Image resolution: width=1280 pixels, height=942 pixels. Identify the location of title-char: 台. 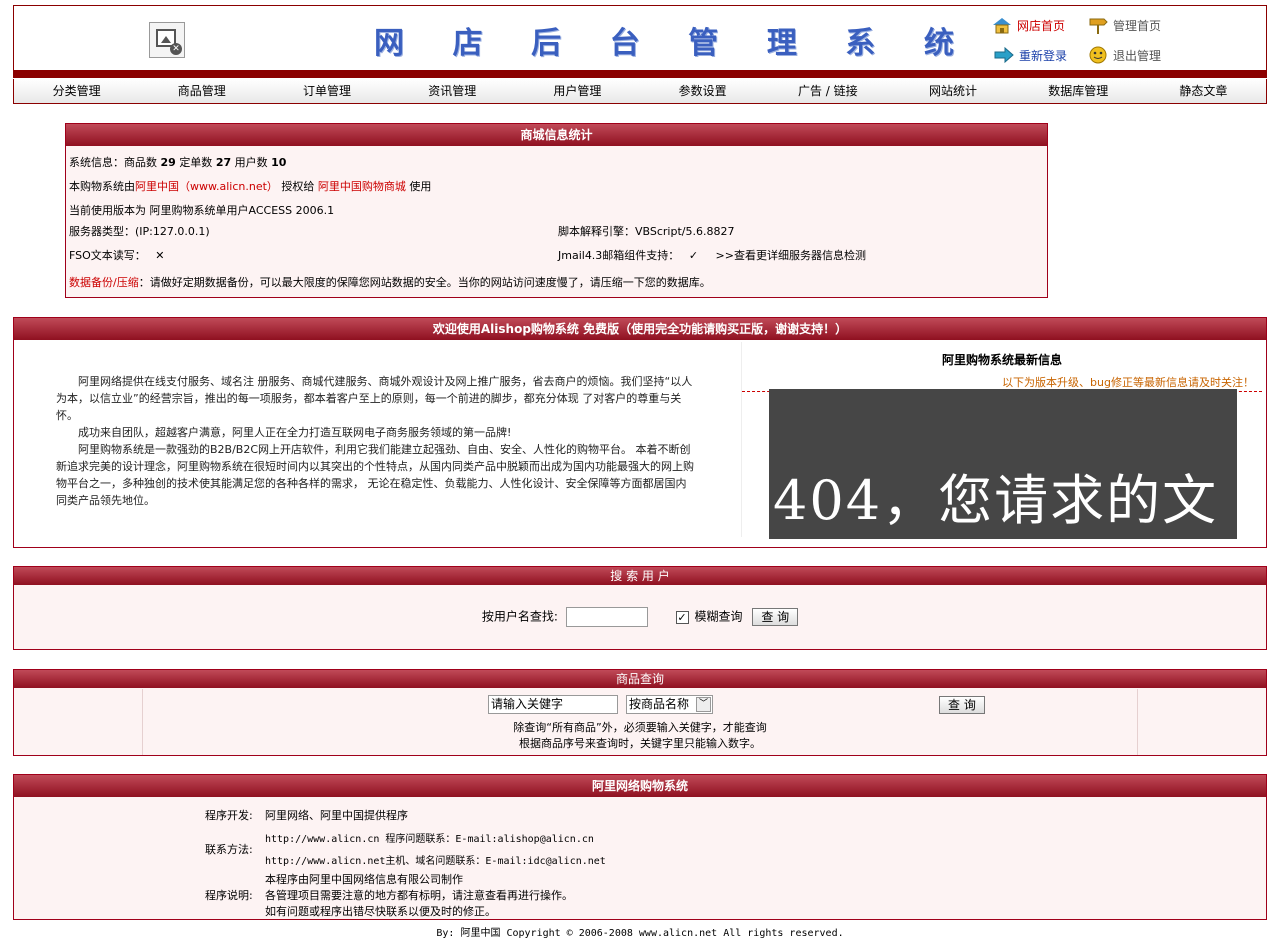
(624, 43).